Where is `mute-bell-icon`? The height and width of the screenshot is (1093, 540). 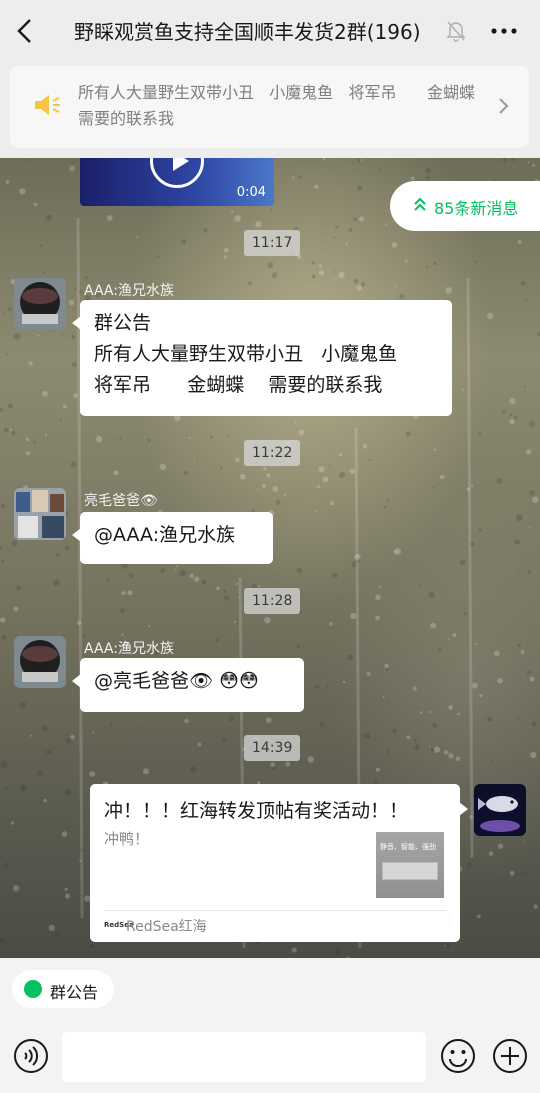
mute-bell-icon is located at coordinates (456, 31).